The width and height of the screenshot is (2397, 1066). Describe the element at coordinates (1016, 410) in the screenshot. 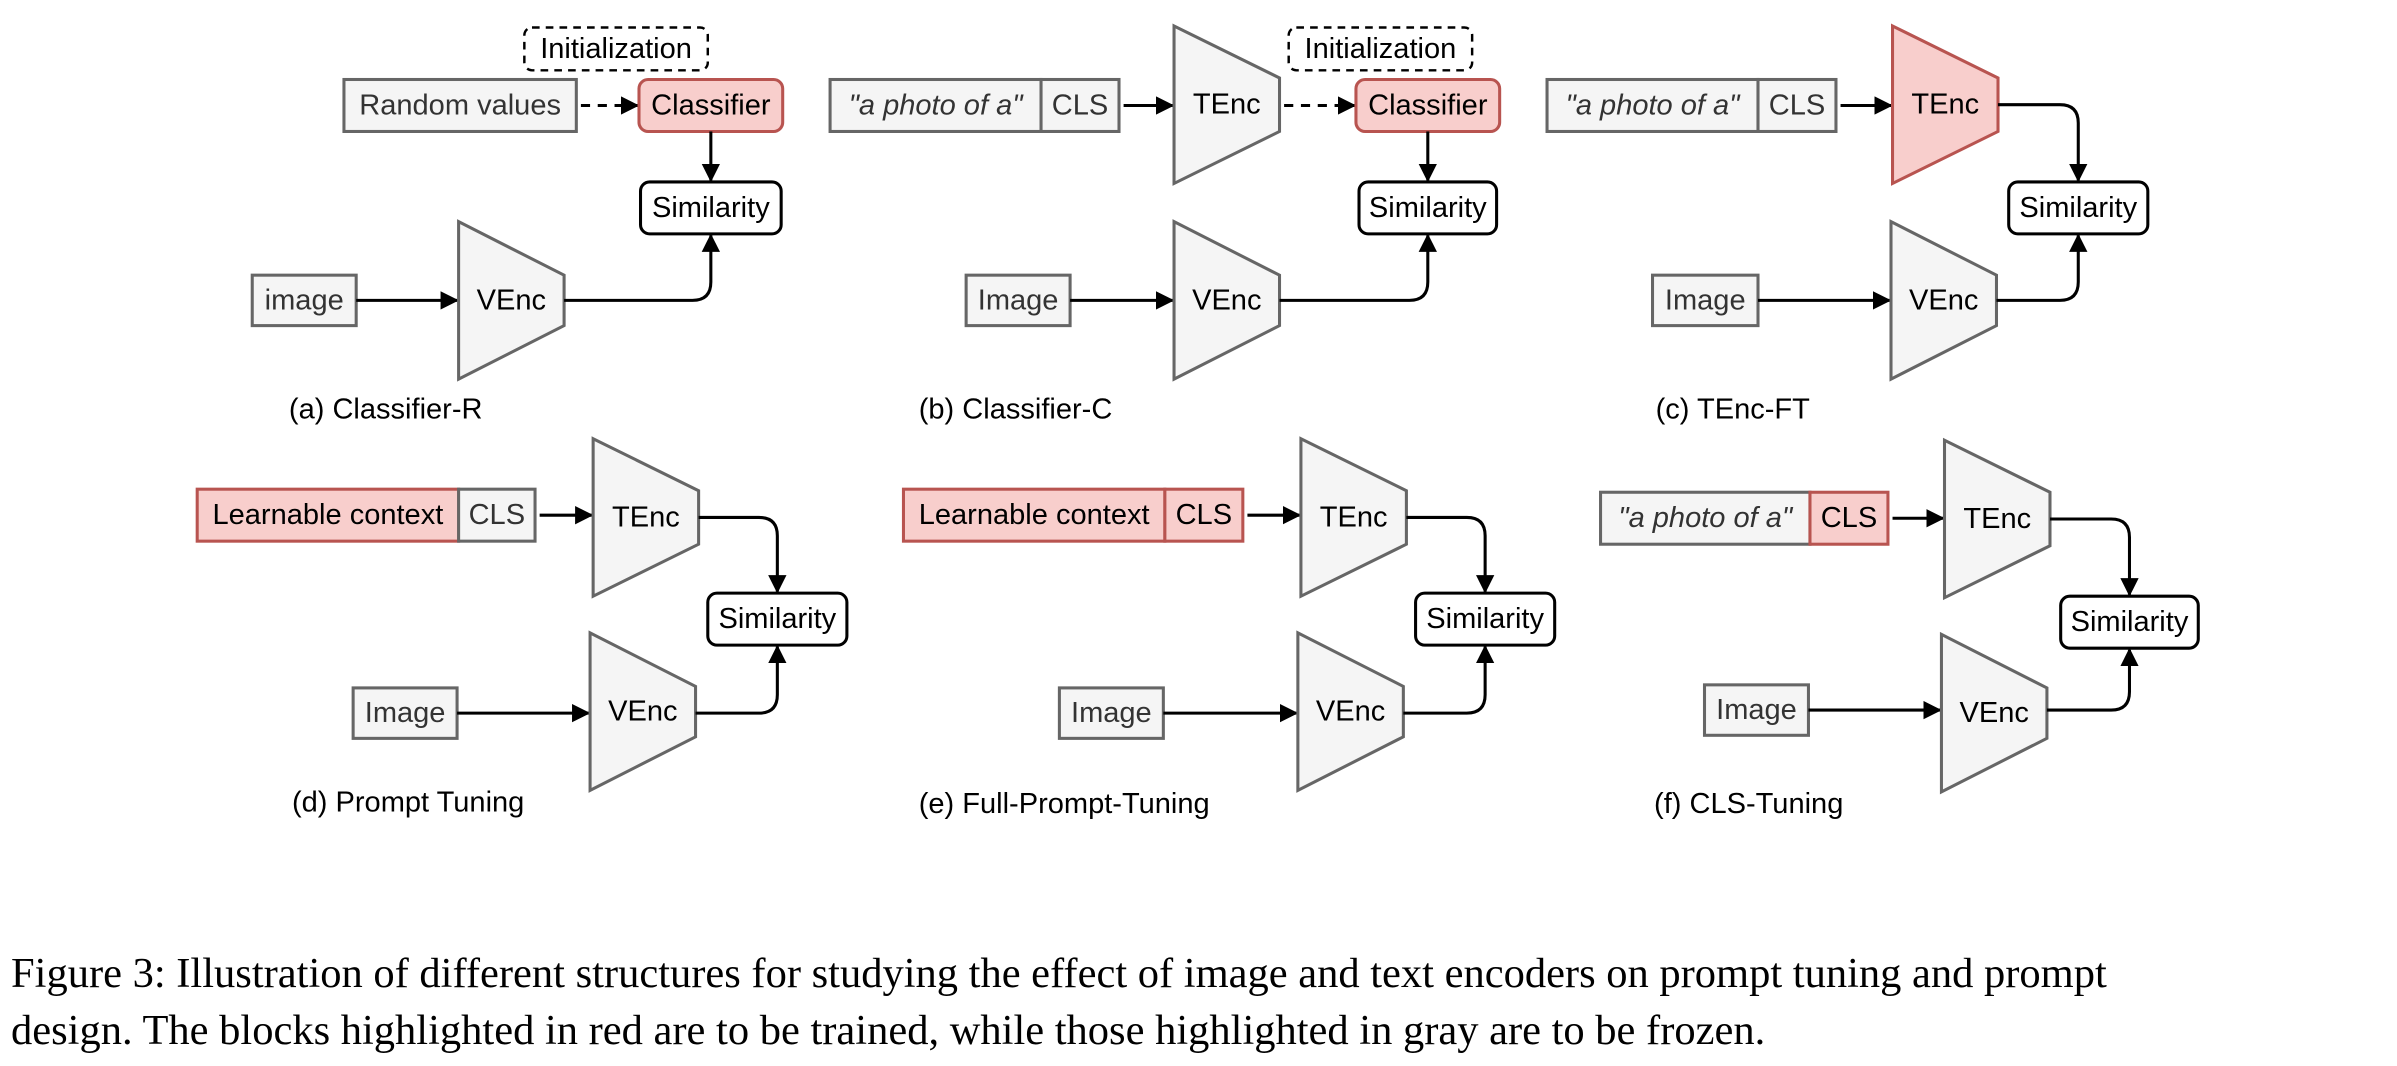

I see `panel-caption: (b) Classifier-C` at that location.